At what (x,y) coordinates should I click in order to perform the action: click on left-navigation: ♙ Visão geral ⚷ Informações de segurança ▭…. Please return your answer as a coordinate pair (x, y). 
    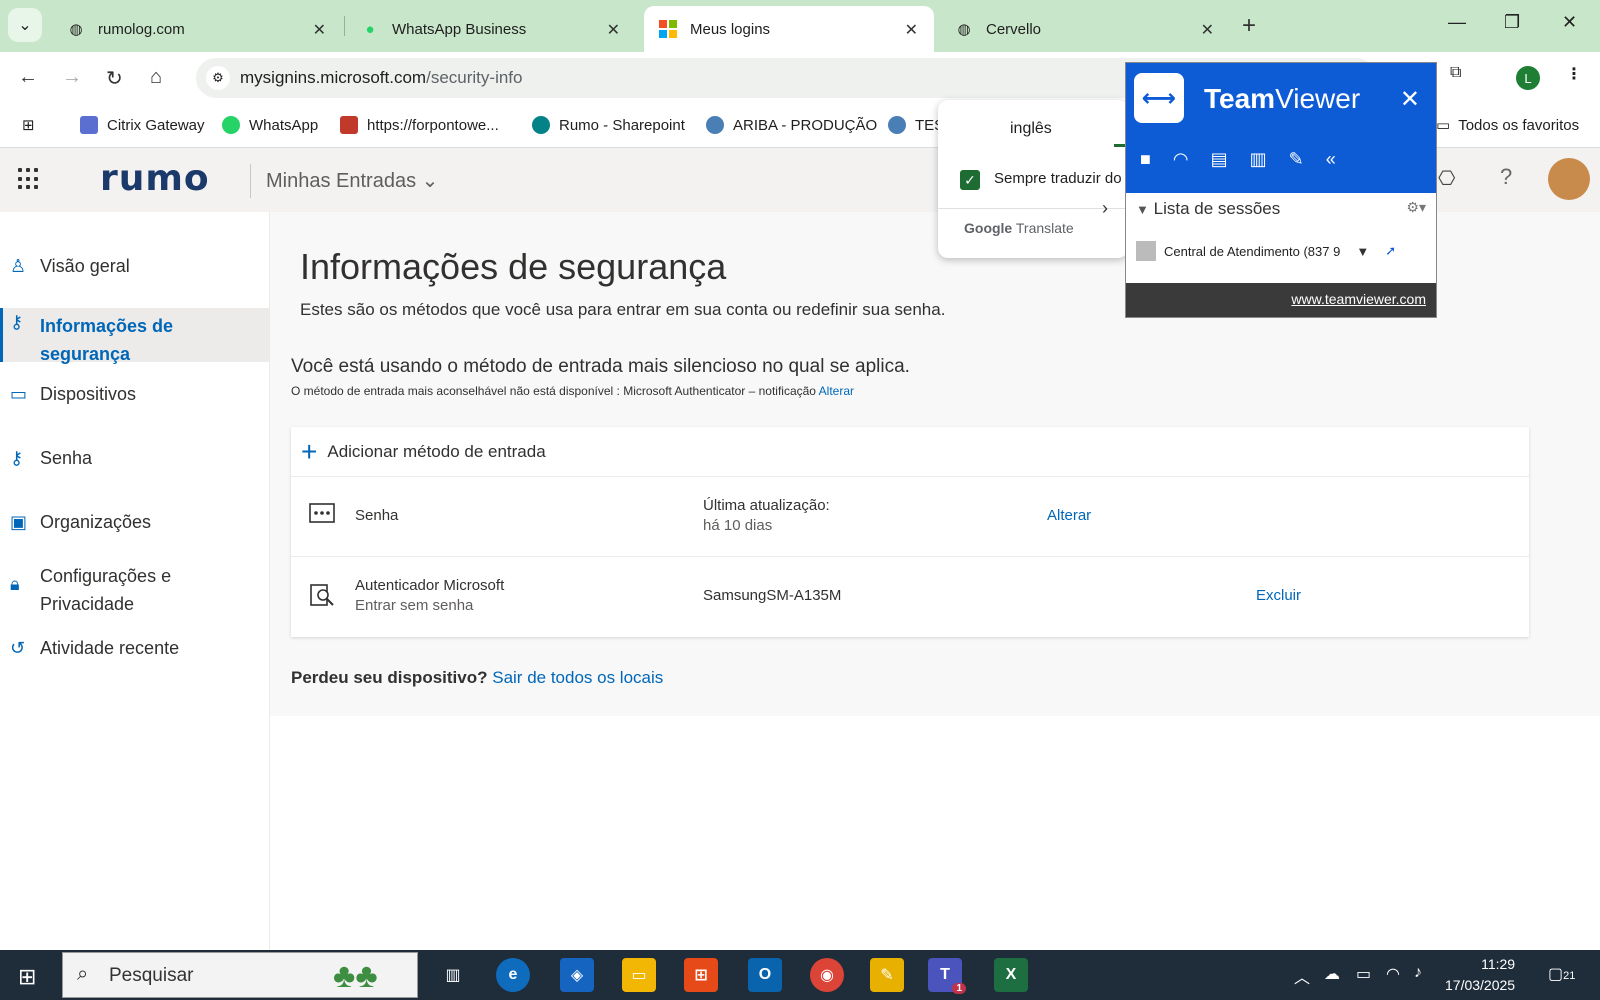
    Looking at the image, I should click on (135, 581).